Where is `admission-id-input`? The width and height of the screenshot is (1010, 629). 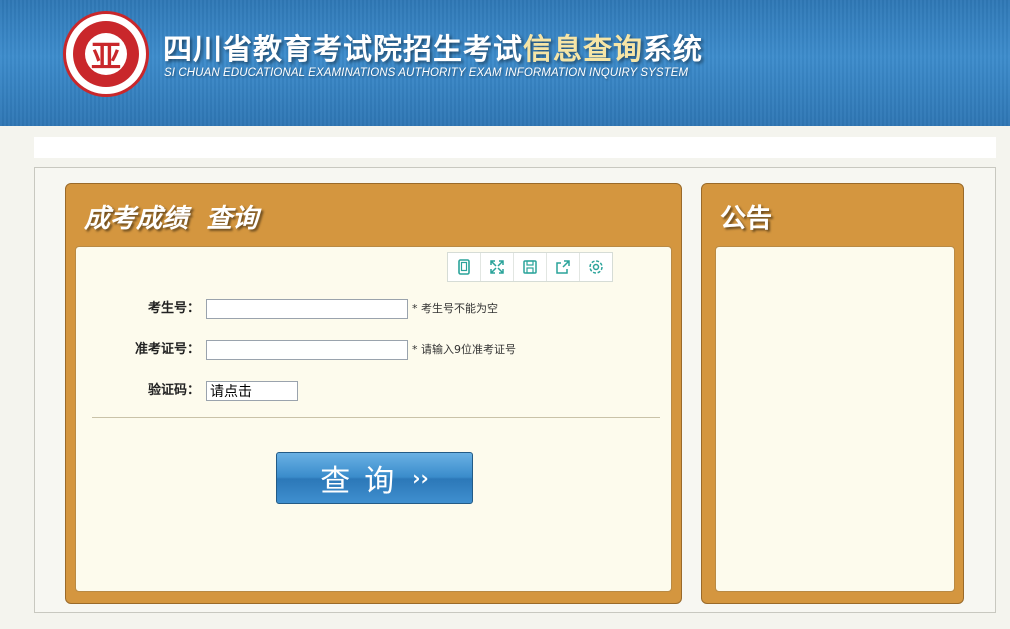 admission-id-input is located at coordinates (307, 350).